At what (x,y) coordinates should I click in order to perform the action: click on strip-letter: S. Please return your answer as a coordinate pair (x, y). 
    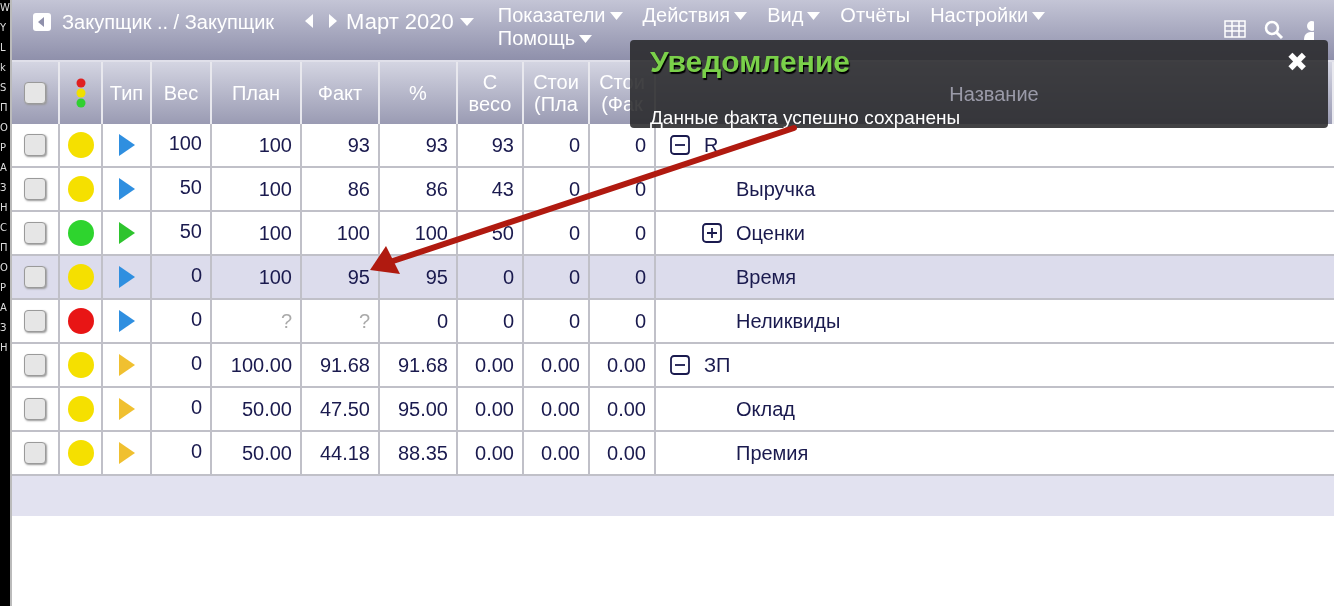
    Looking at the image, I should click on (3, 88).